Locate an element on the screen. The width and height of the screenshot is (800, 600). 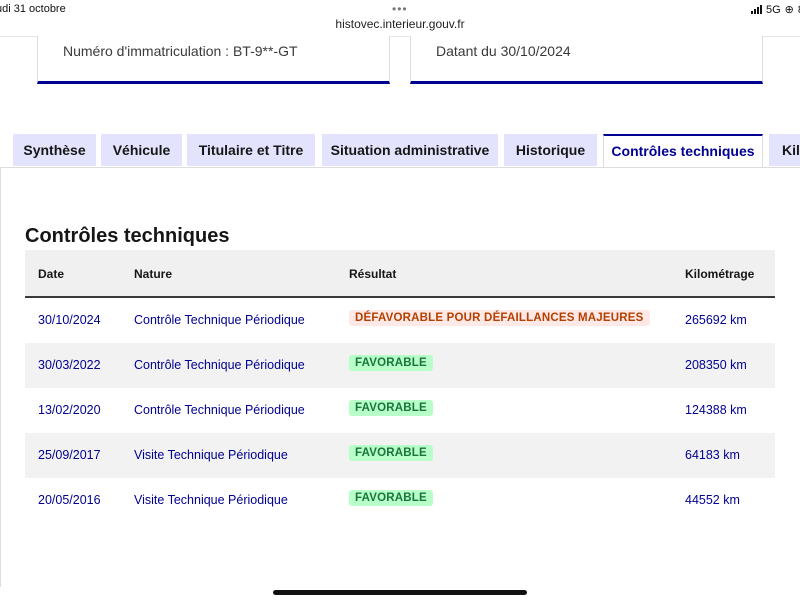
tab-kilometrage: Kil is located at coordinates (784, 150).